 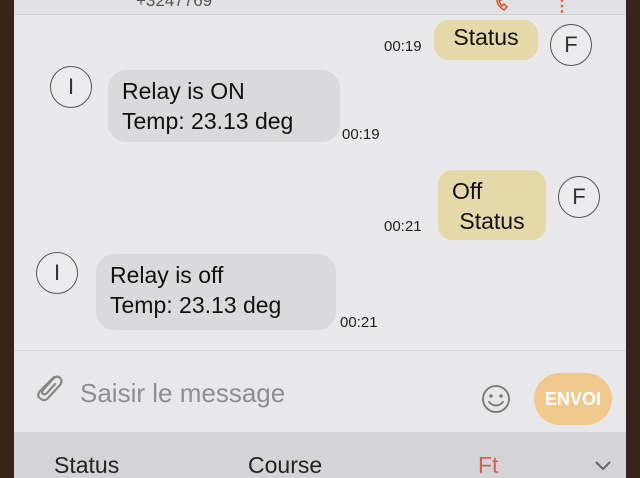 What do you see at coordinates (270, 393) in the screenshot?
I see `message-input` at bounding box center [270, 393].